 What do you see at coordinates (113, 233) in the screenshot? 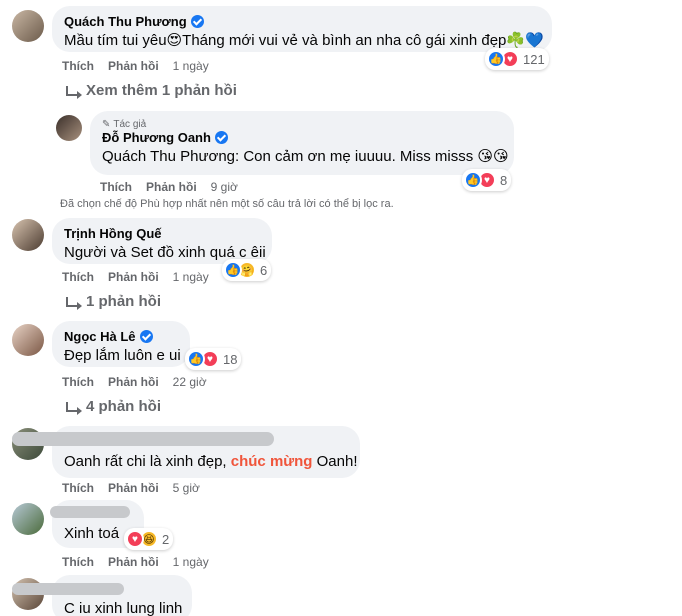
I see `commenter-name: Trịnh Hồng Quế` at bounding box center [113, 233].